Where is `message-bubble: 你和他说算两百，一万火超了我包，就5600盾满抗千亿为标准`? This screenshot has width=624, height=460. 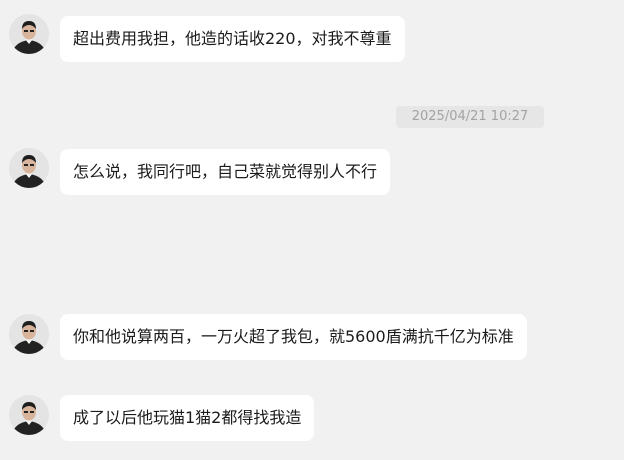
message-bubble: 你和他说算两百，一万火超了我包，就5600盾满抗千亿为标准 is located at coordinates (293, 337).